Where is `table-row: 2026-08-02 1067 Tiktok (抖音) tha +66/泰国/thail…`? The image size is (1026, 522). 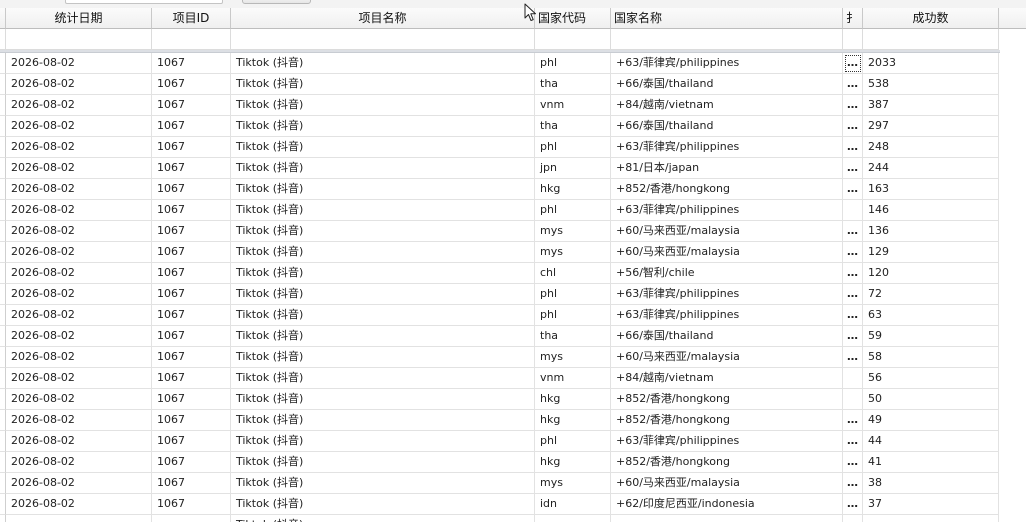
table-row: 2026-08-02 1067 Tiktok (抖音) tha +66/泰国/thail… is located at coordinates (500, 126).